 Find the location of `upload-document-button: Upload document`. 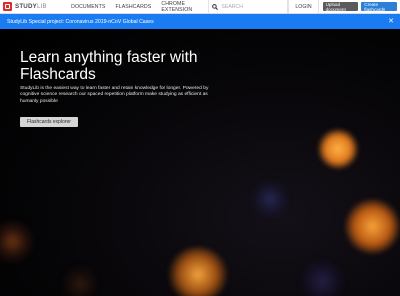

upload-document-button: Upload document is located at coordinates (340, 7).